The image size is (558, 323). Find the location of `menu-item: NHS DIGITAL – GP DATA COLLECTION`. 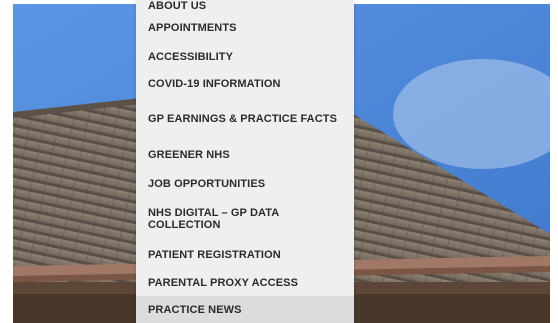

menu-item: NHS DIGITAL – GP DATA COLLECTION is located at coordinates (245, 219).